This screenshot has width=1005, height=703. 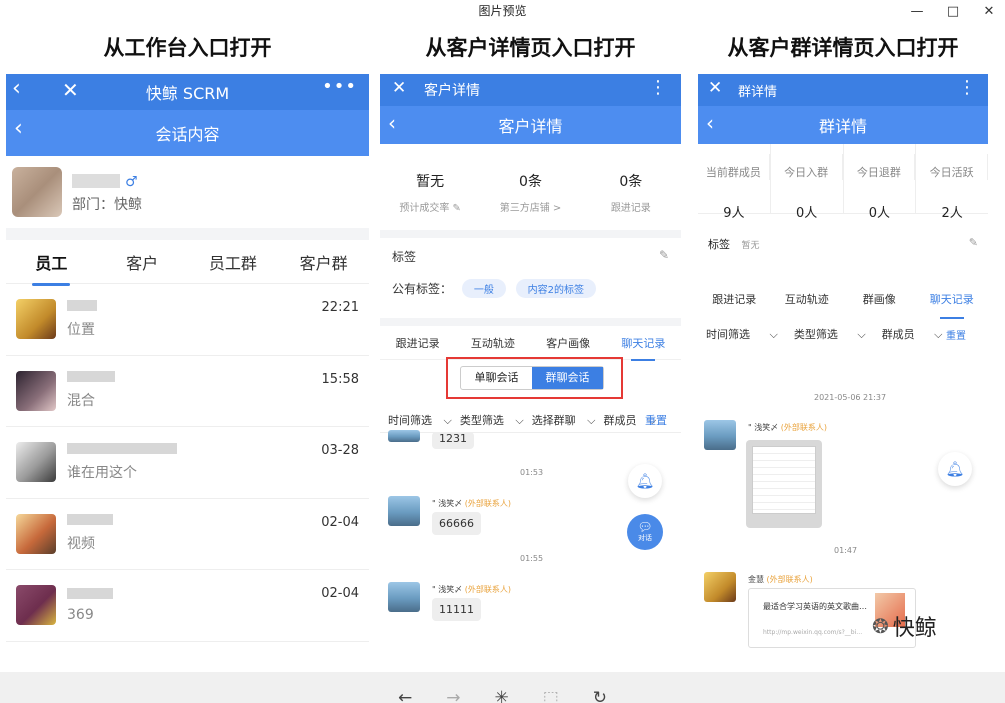 What do you see at coordinates (843, 90) in the screenshot?
I see `nav-header: ✕ 群详情 ⋮` at bounding box center [843, 90].